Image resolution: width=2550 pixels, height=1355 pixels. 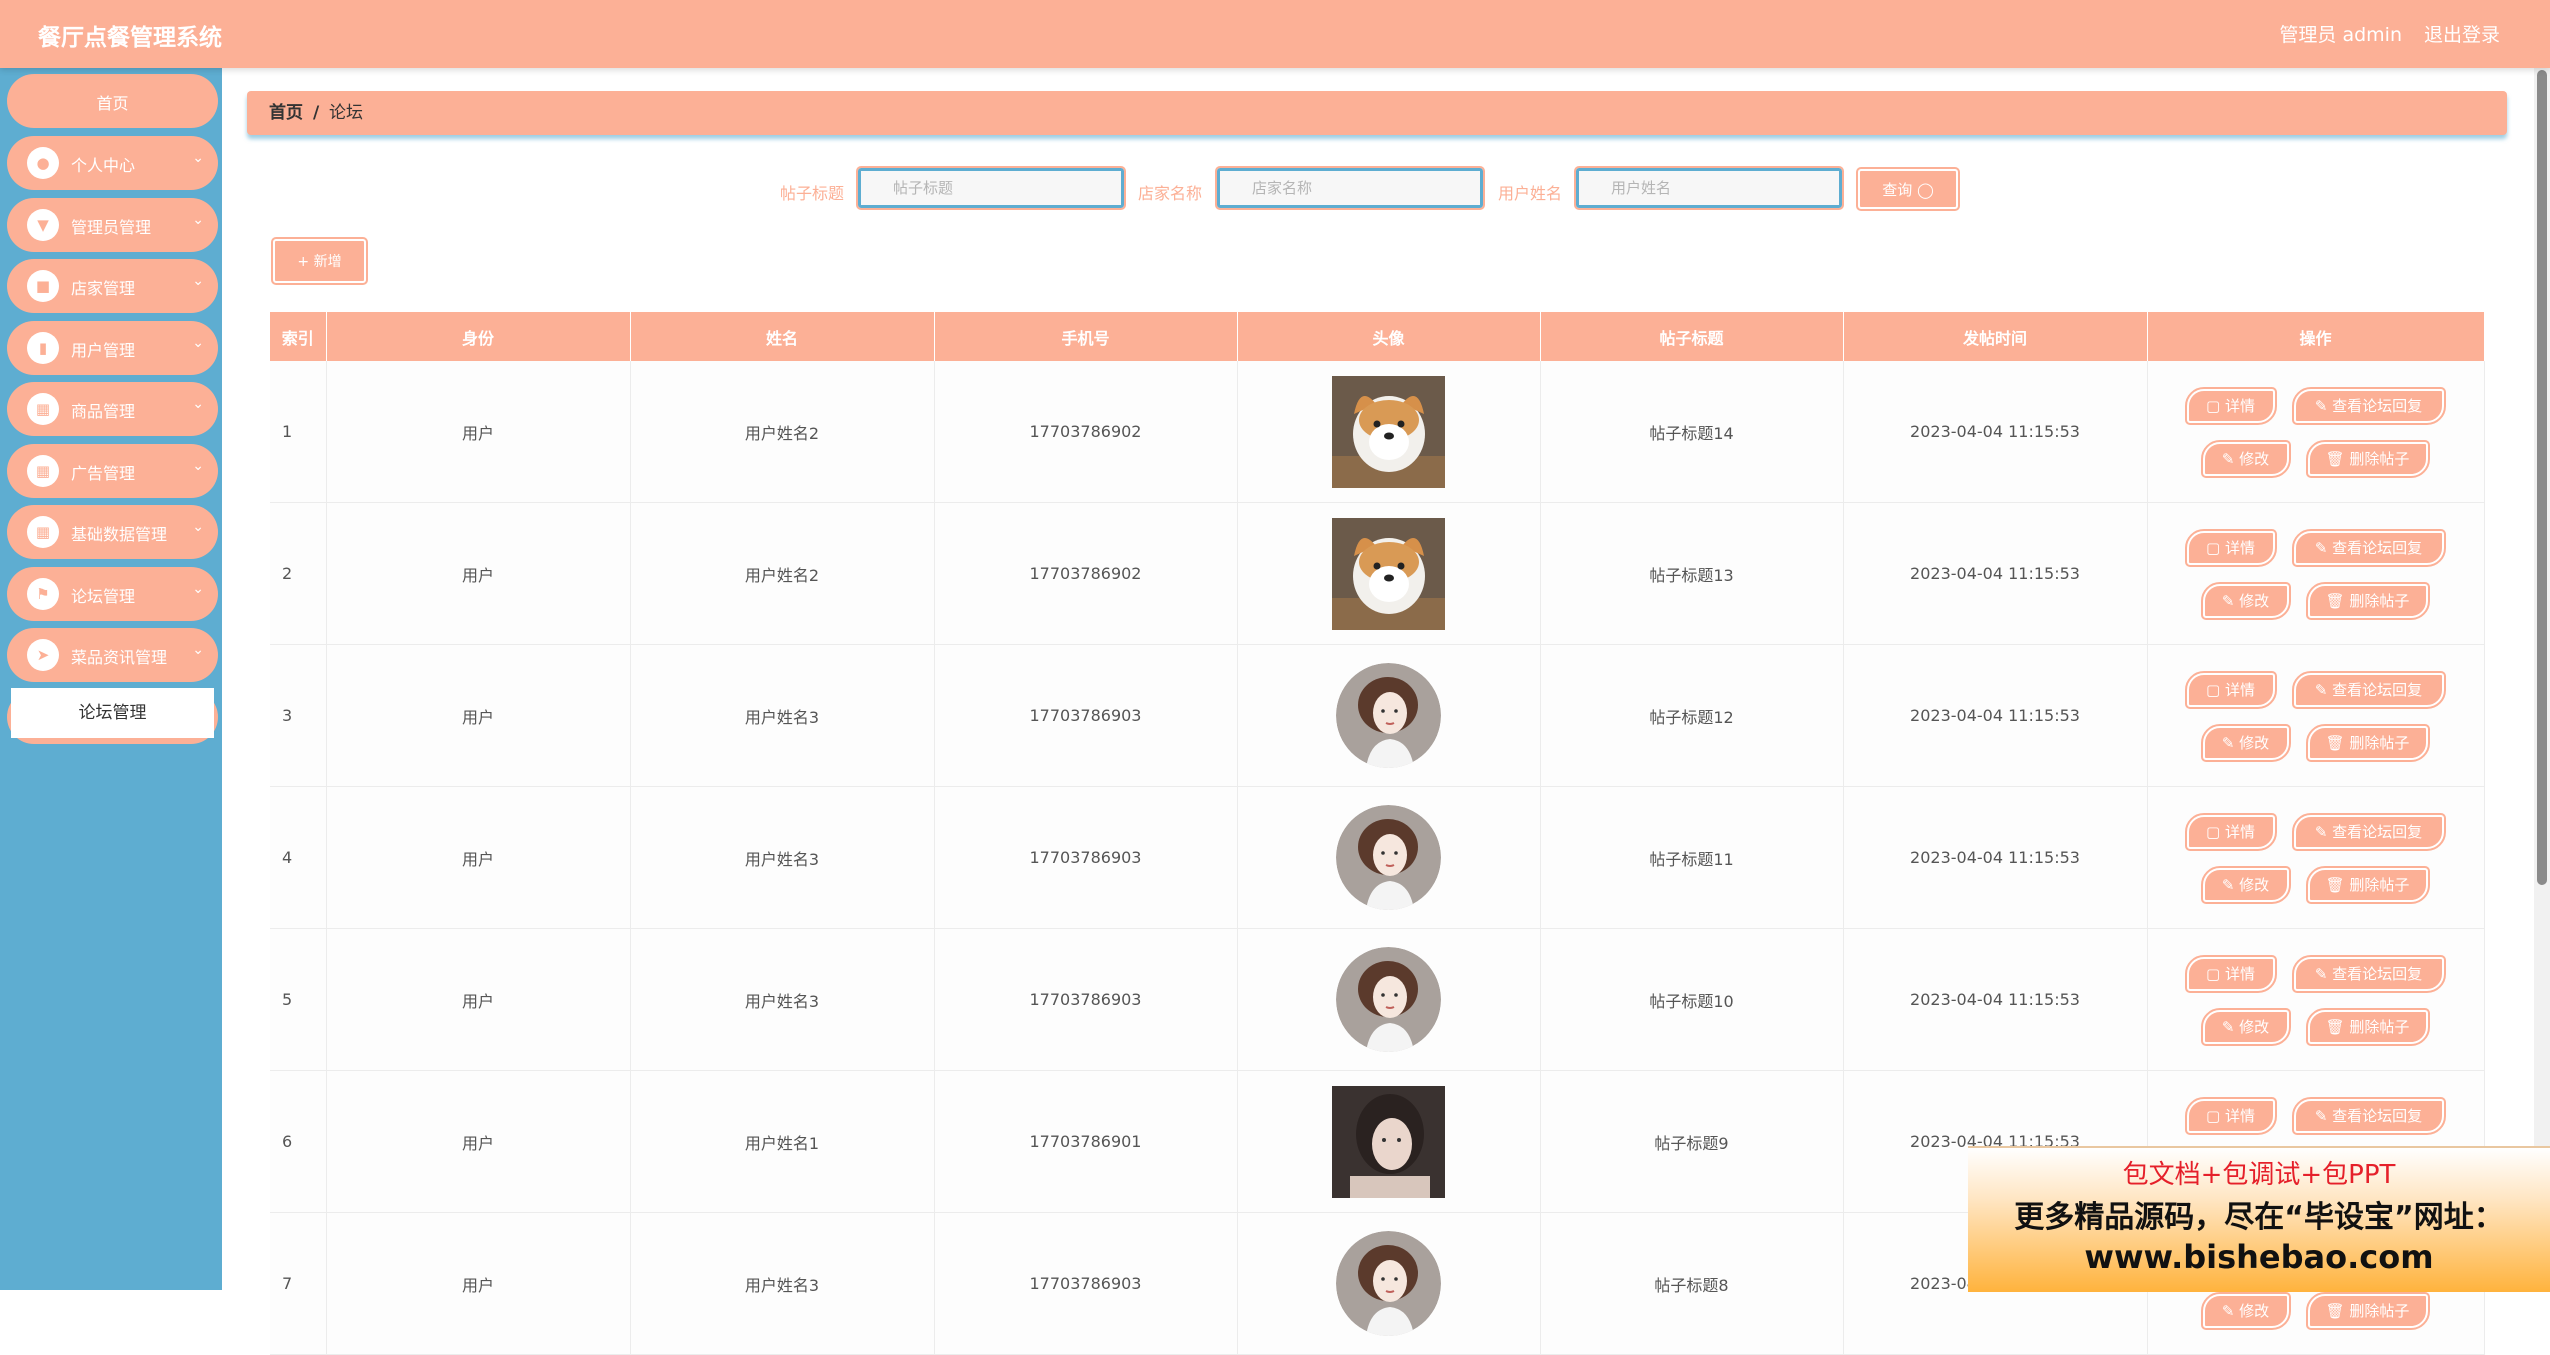 What do you see at coordinates (1692, 1141) in the screenshot?
I see `cell-post-title: 帖子标题9` at bounding box center [1692, 1141].